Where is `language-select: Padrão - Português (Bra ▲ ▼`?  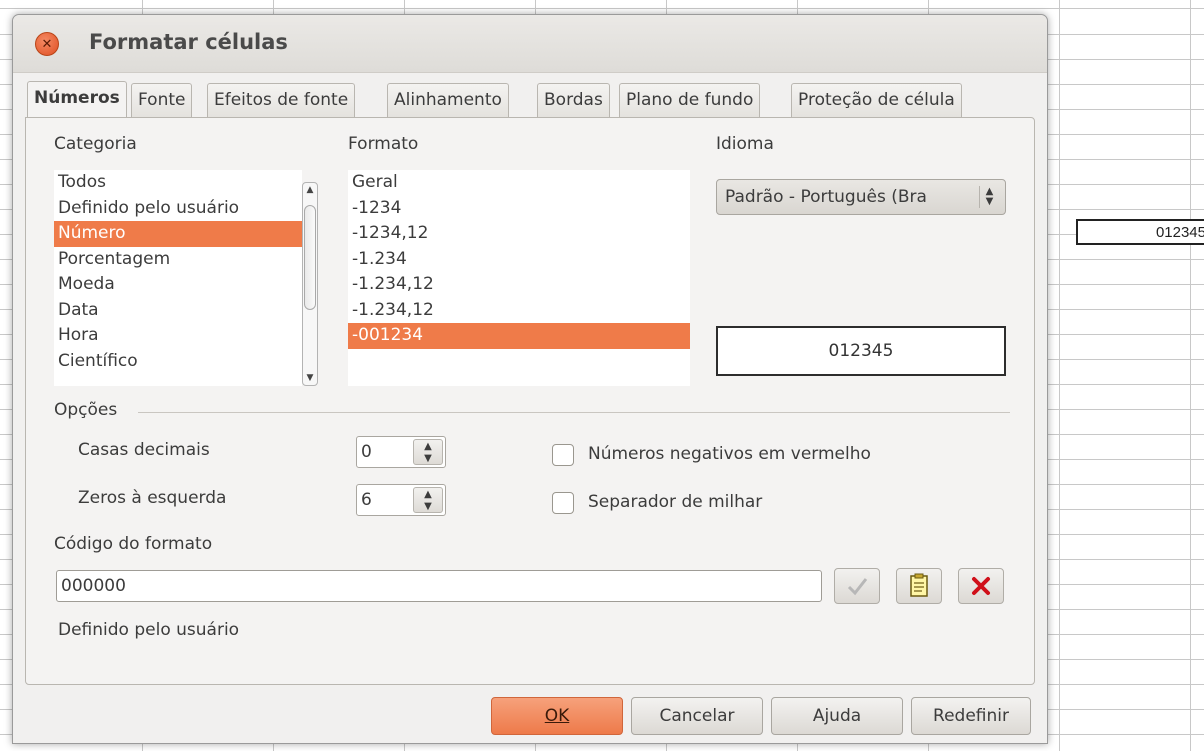
language-select: Padrão - Português (Bra ▲ ▼ is located at coordinates (861, 197).